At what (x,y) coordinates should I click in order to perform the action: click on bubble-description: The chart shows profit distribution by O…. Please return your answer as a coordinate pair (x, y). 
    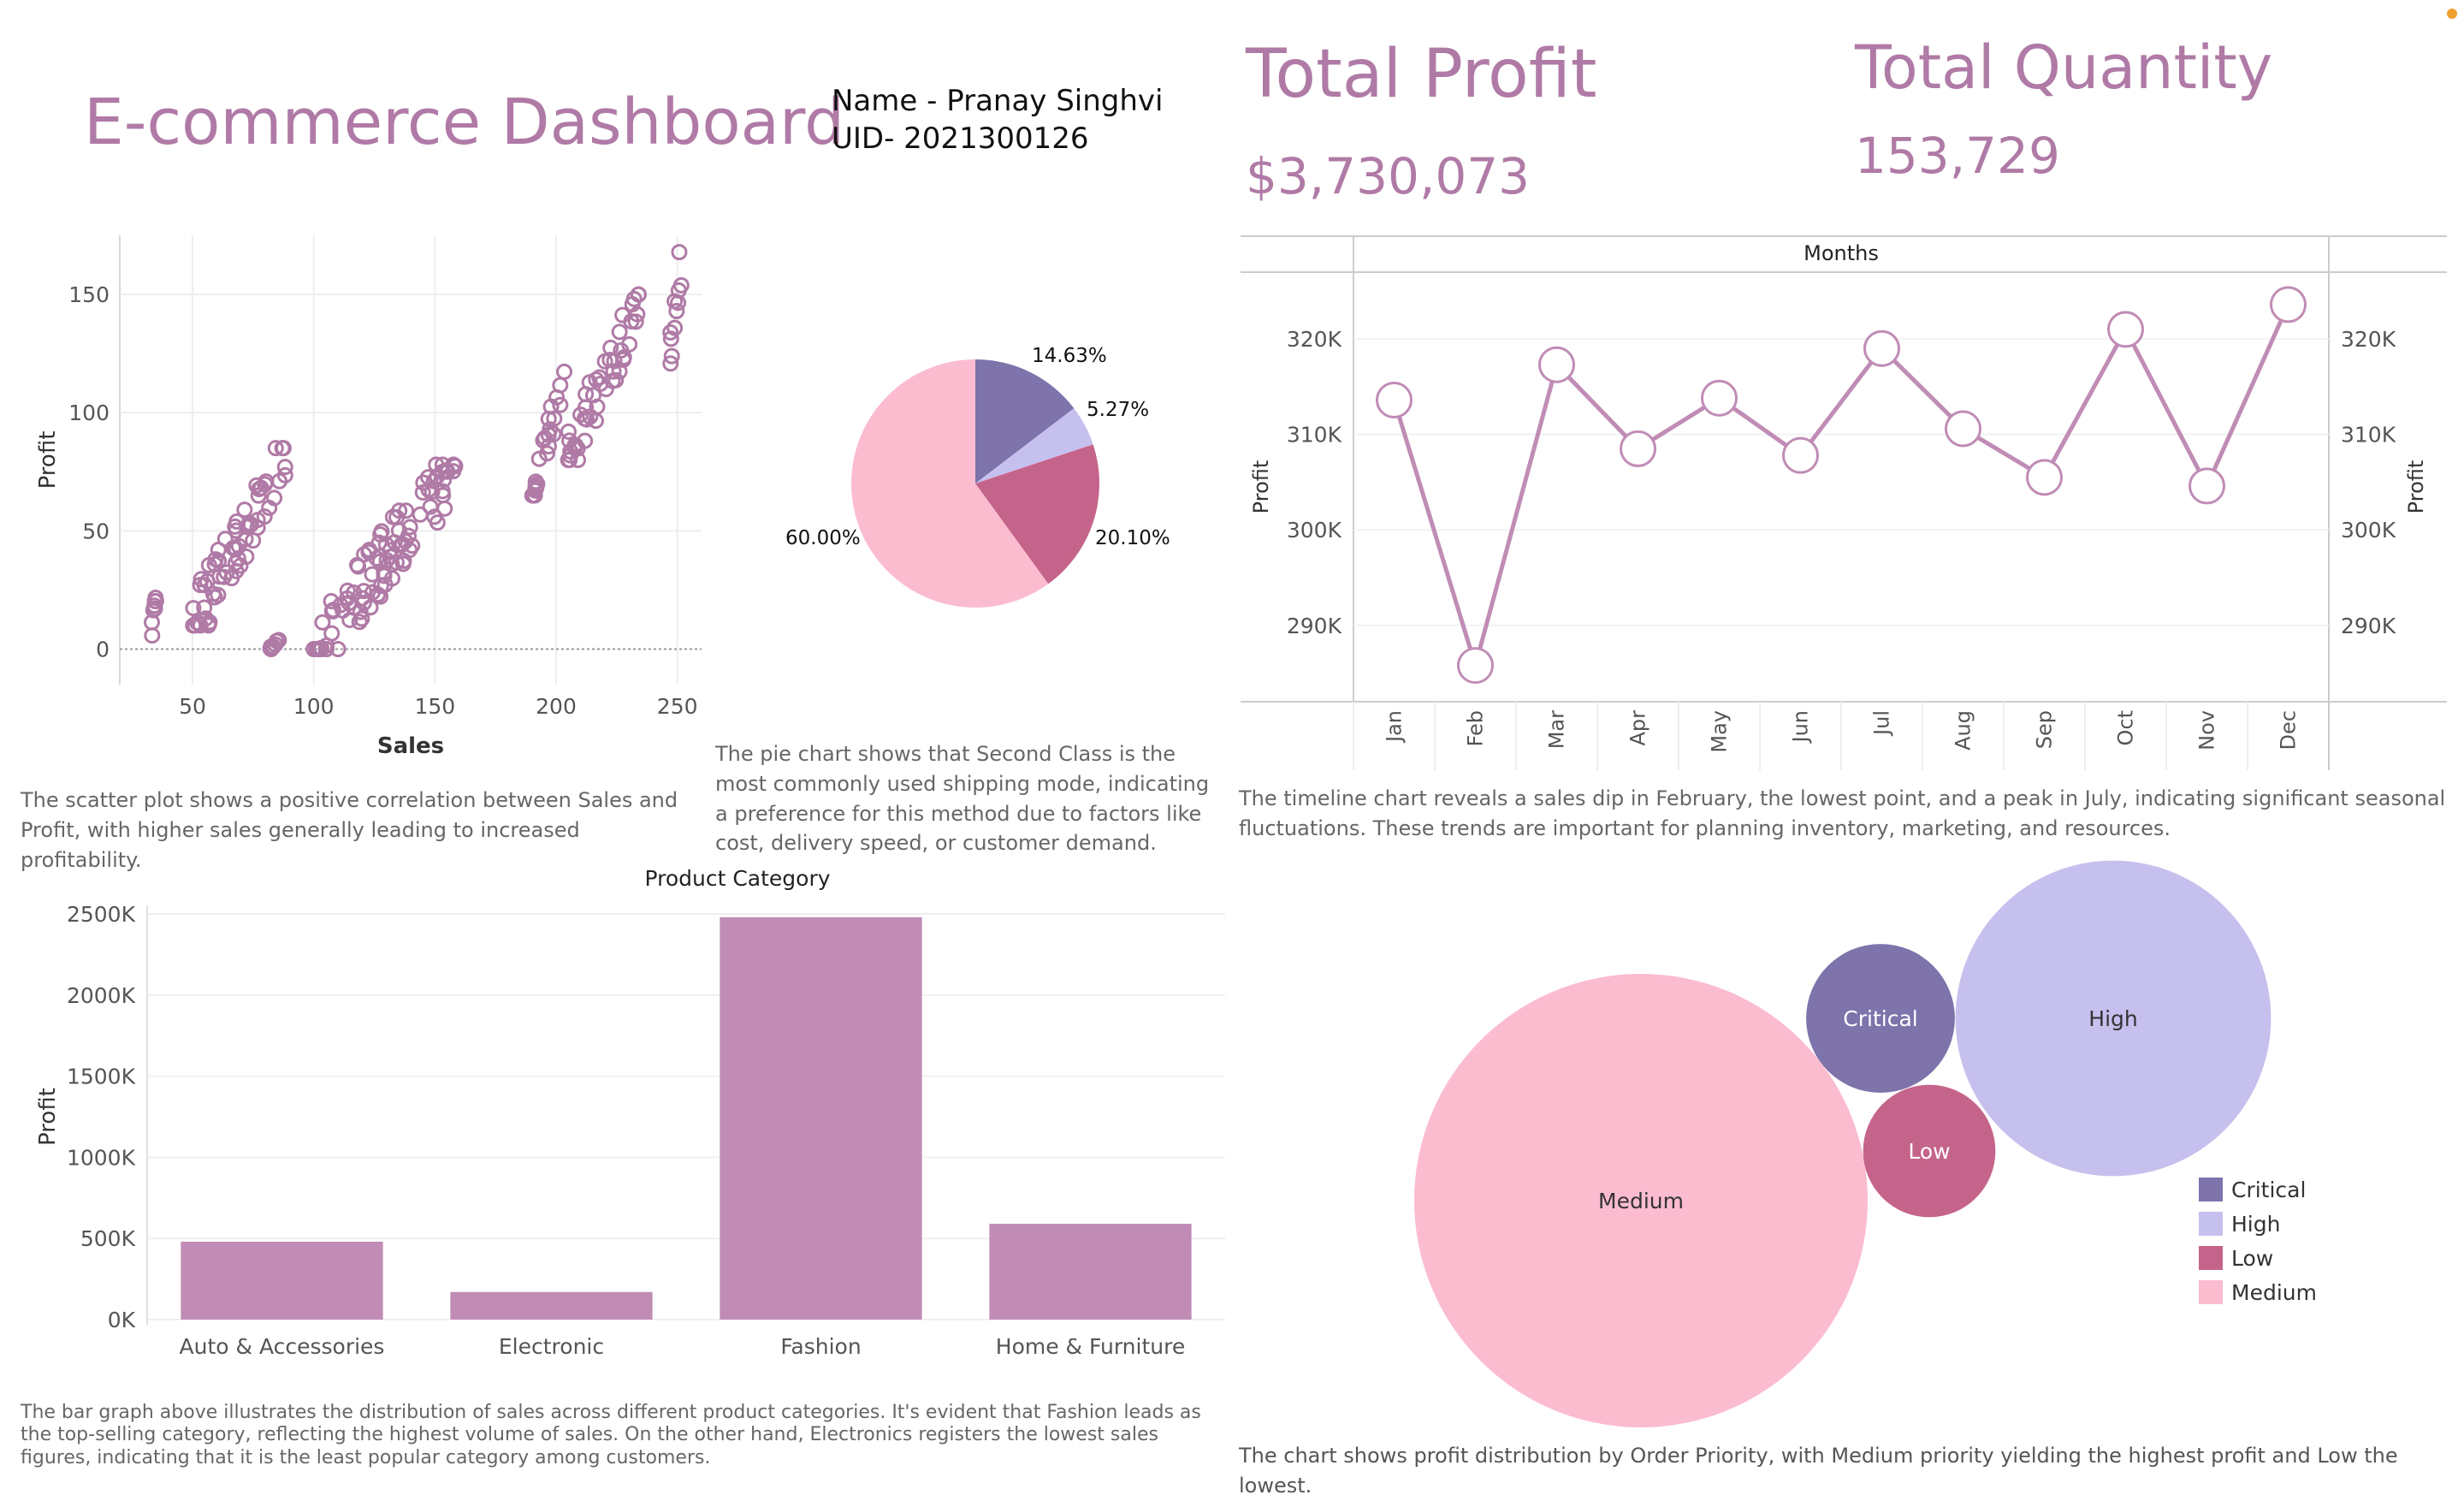
    Looking at the image, I should click on (1818, 1471).